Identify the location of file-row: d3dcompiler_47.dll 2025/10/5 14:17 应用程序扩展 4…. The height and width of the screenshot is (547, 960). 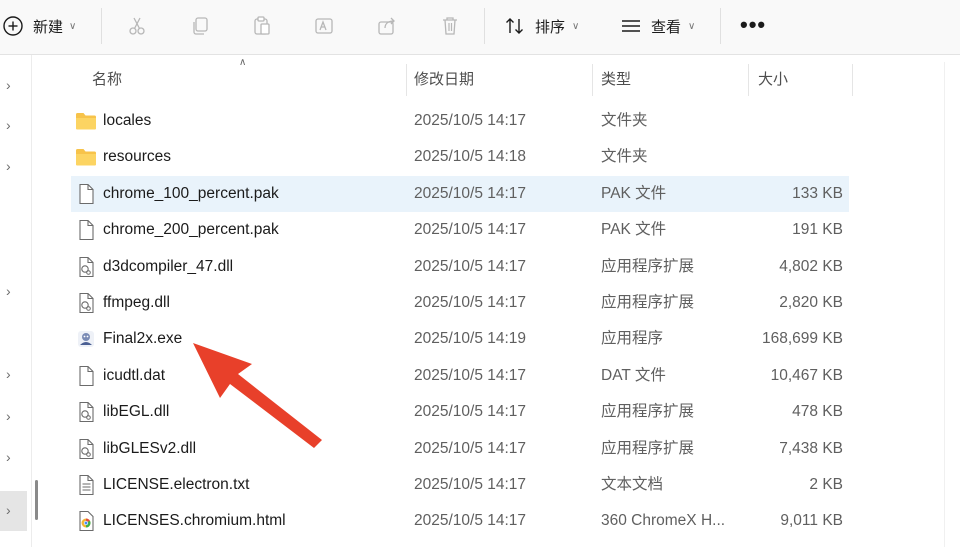
(460, 267).